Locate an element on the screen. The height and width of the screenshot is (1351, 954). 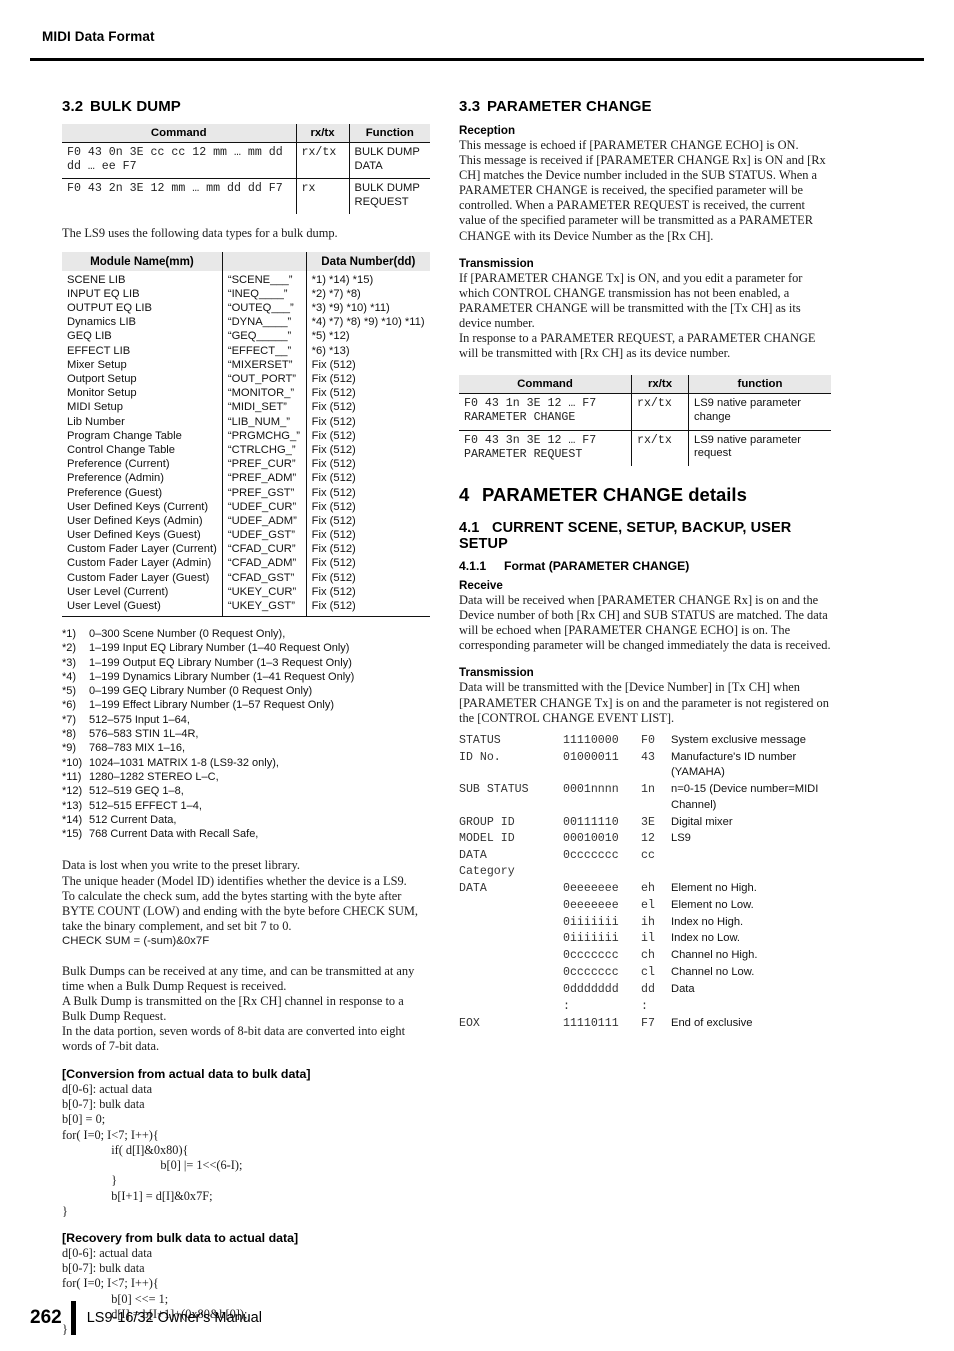
format-row: MODEL ID 00010010 12 LS9 is located at coordinates (645, 839).